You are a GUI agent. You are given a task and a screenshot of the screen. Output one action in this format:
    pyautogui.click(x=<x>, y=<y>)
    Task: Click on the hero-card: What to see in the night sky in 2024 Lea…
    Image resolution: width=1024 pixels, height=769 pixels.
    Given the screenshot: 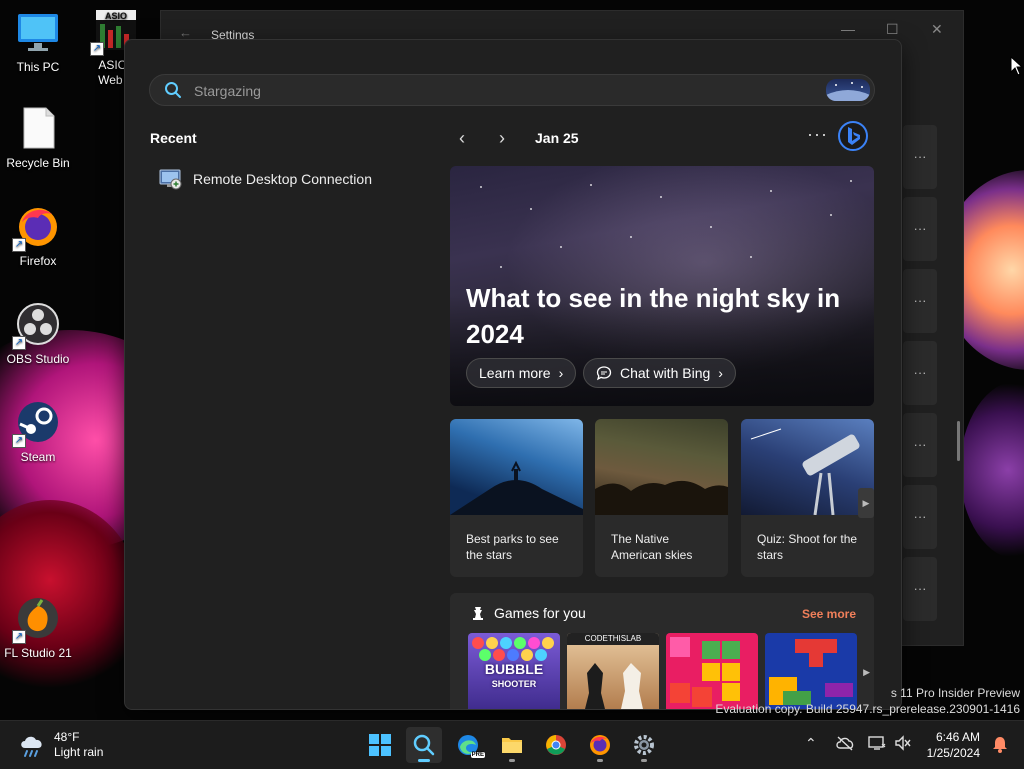 What is the action you would take?
    pyautogui.click(x=662, y=286)
    